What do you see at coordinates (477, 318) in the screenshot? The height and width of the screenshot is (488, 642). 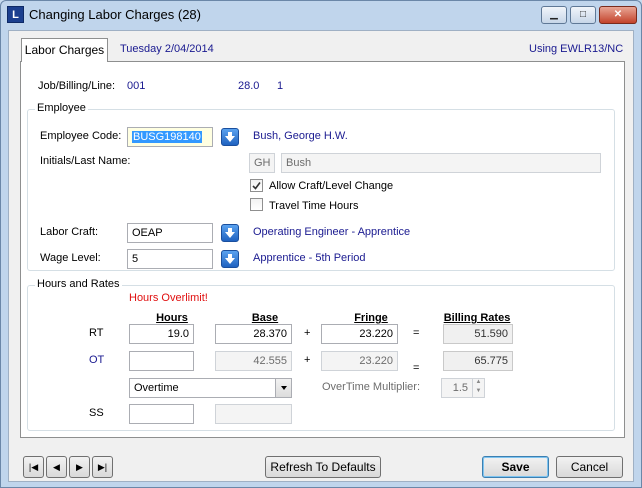 I see `billing-rates-column-header: Billing Rates` at bounding box center [477, 318].